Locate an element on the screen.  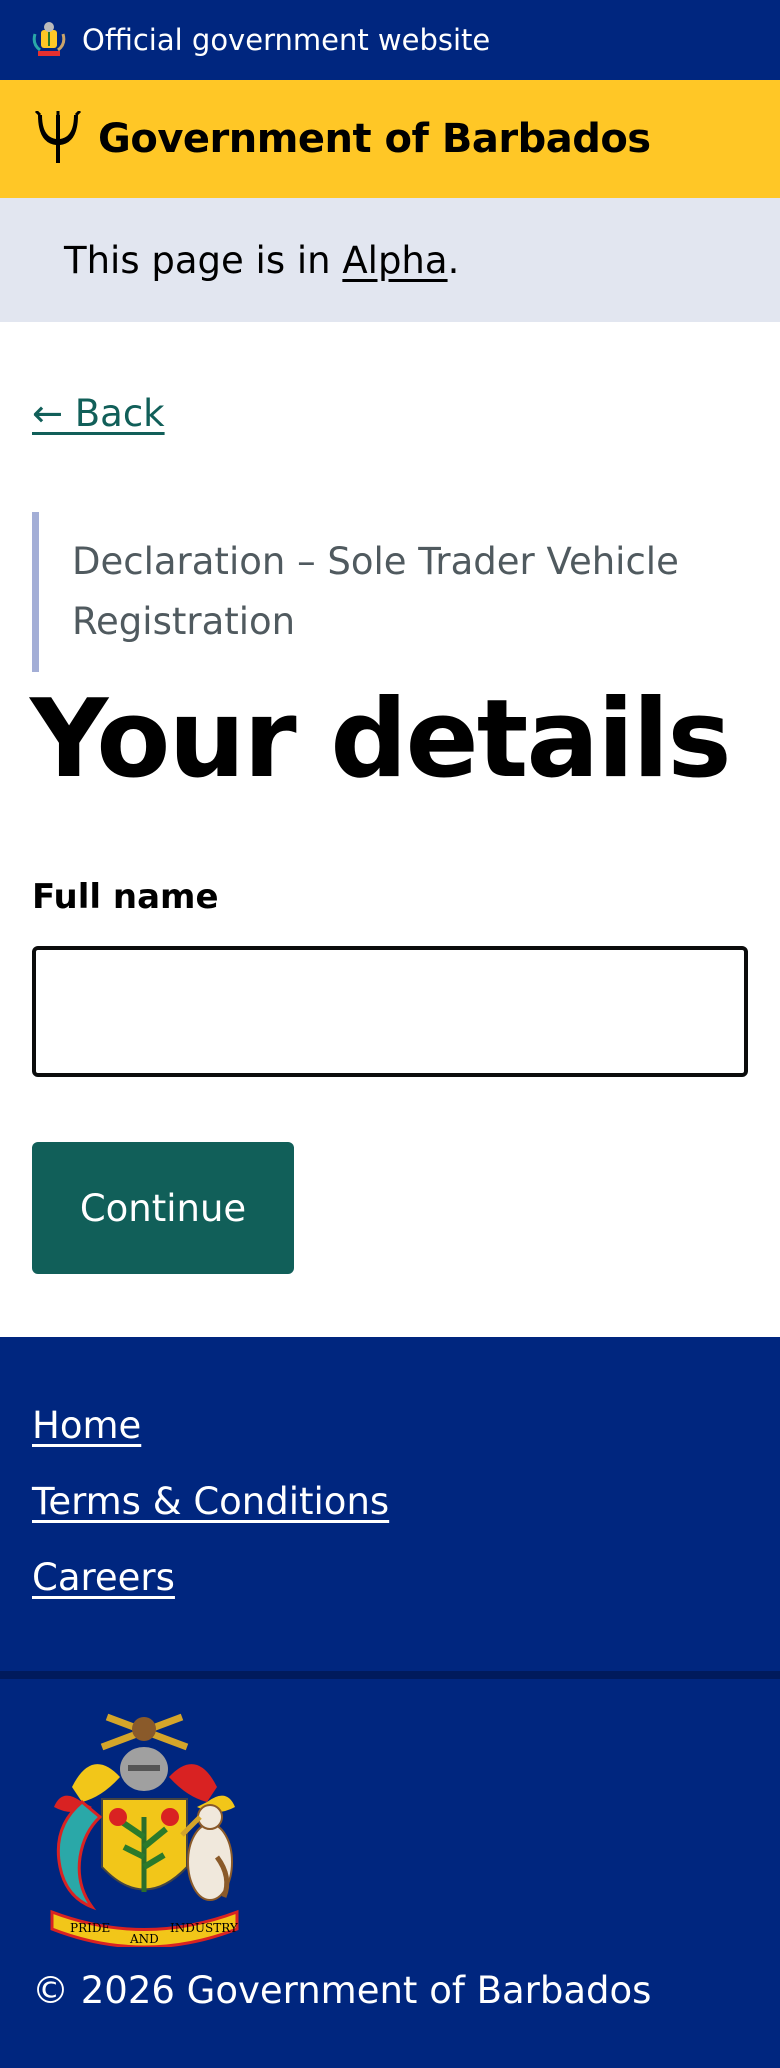
phase-banner-prefix: This page is in is located at coordinates (203, 260).